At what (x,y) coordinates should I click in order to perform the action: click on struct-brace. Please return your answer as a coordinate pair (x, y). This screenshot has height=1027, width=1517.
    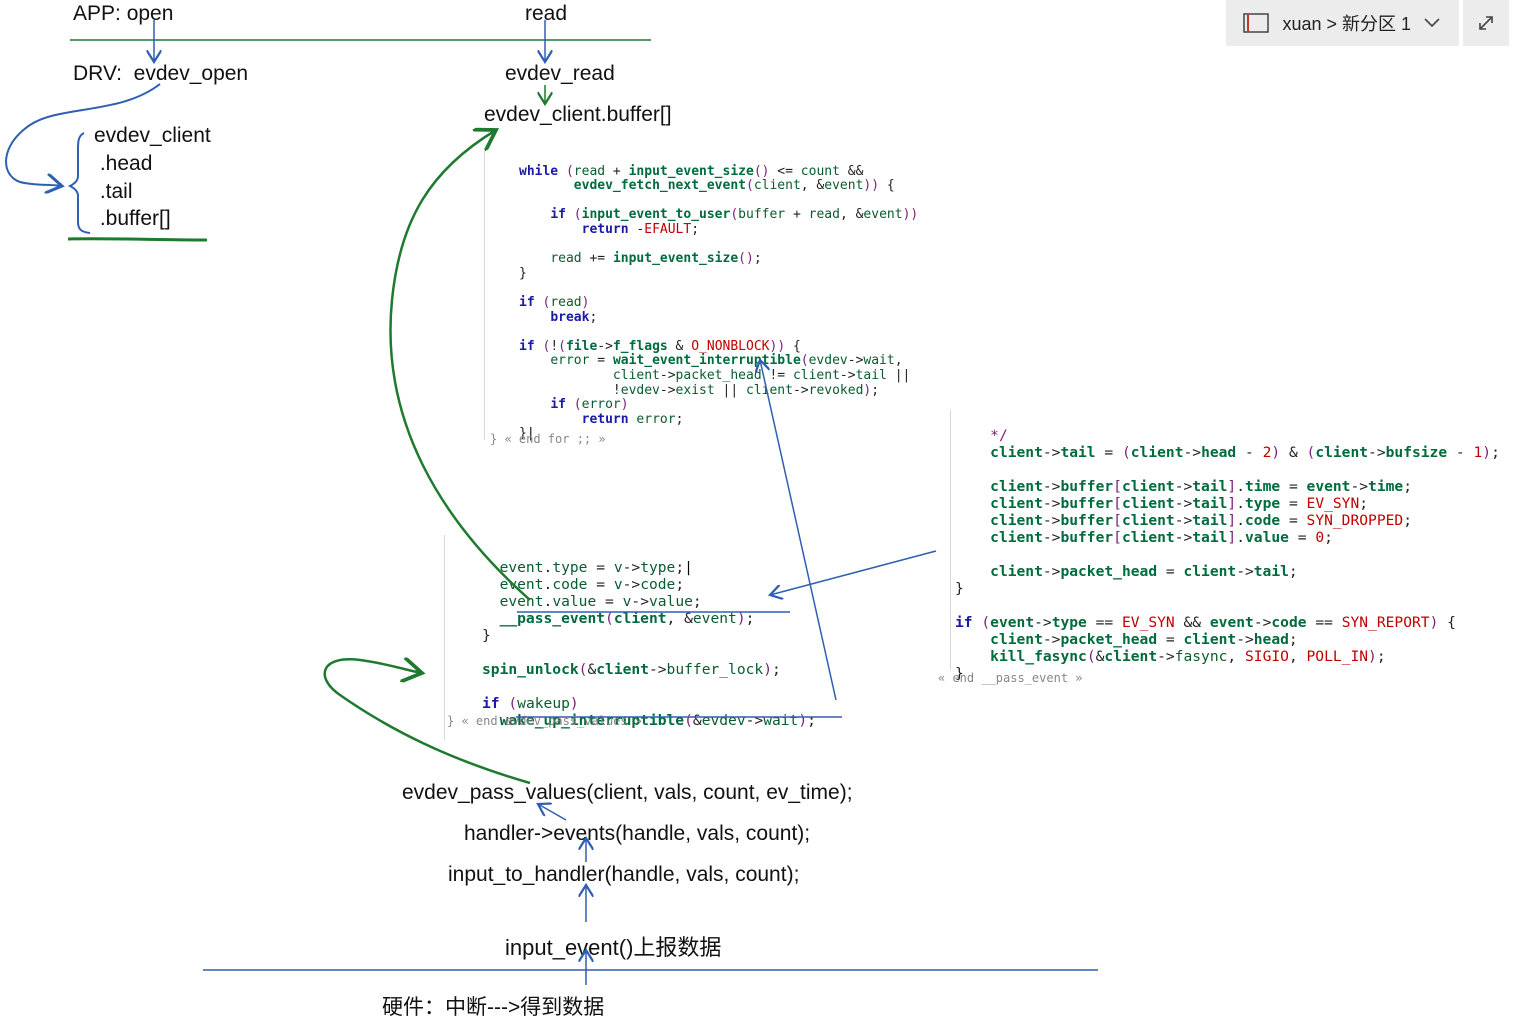
    Looking at the image, I should click on (79, 183).